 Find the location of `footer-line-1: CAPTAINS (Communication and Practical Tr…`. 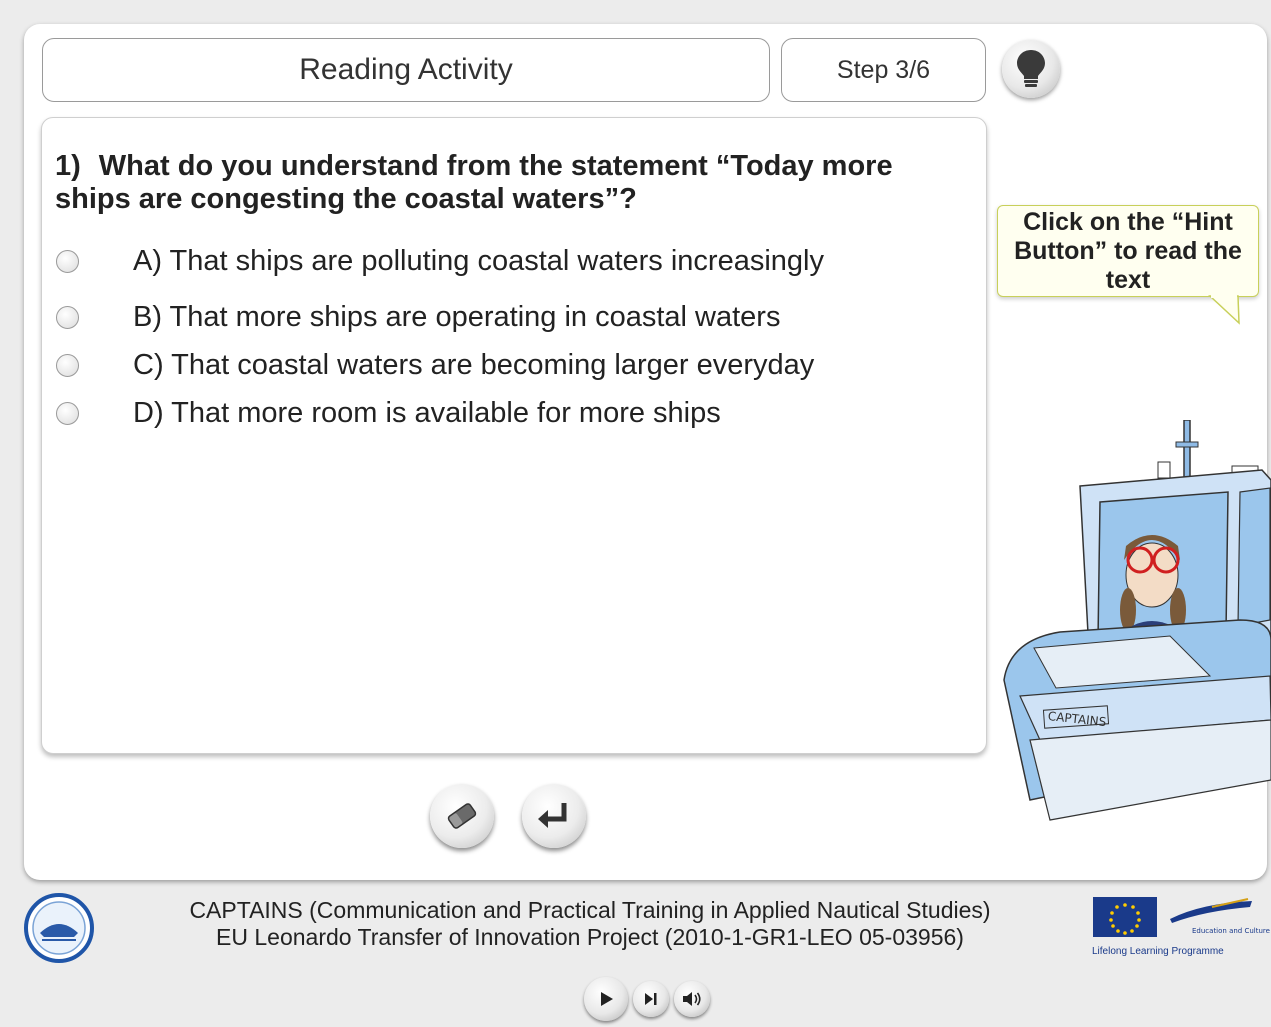

footer-line-1: CAPTAINS (Communication and Practical Tr… is located at coordinates (590, 910).